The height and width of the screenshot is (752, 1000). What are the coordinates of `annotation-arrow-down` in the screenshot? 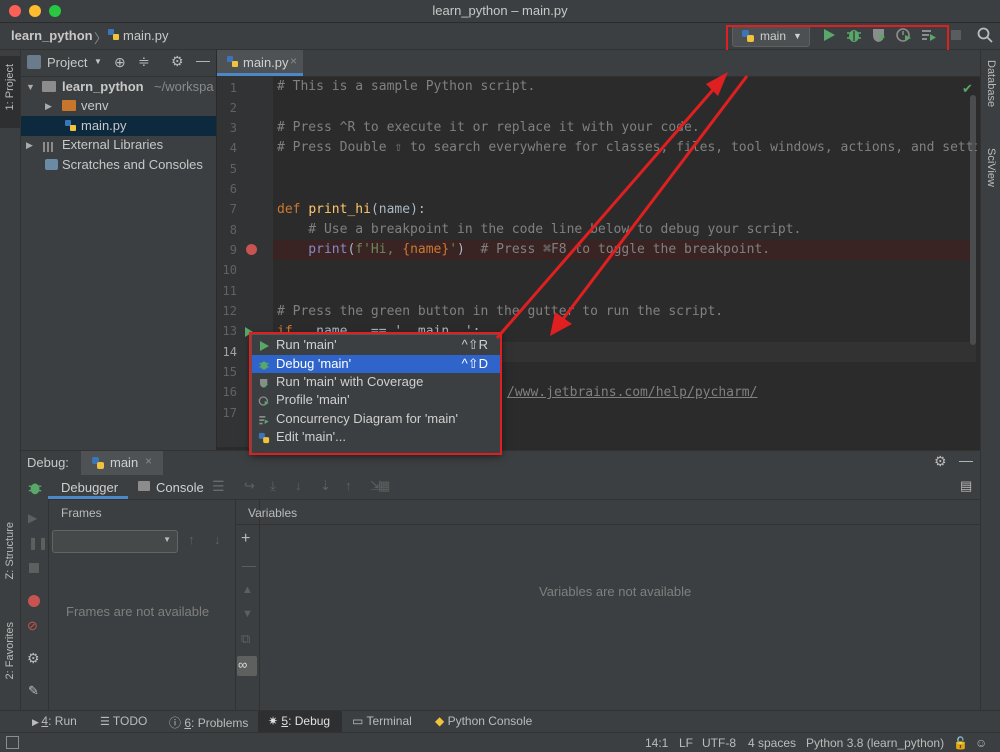 It's located at (653, 199).